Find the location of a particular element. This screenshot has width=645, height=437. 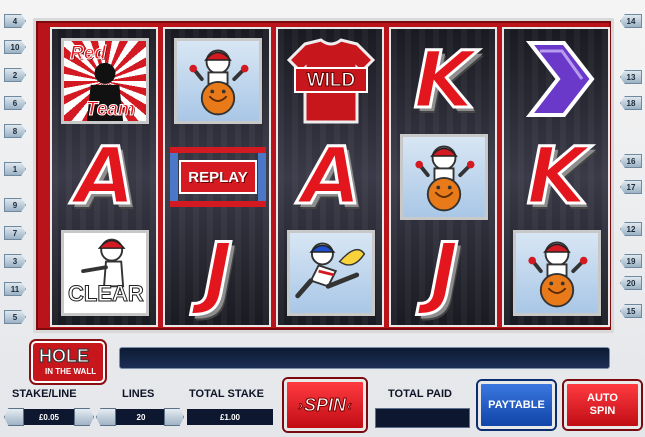

payline-marker-right: 17 is located at coordinates (631, 187).